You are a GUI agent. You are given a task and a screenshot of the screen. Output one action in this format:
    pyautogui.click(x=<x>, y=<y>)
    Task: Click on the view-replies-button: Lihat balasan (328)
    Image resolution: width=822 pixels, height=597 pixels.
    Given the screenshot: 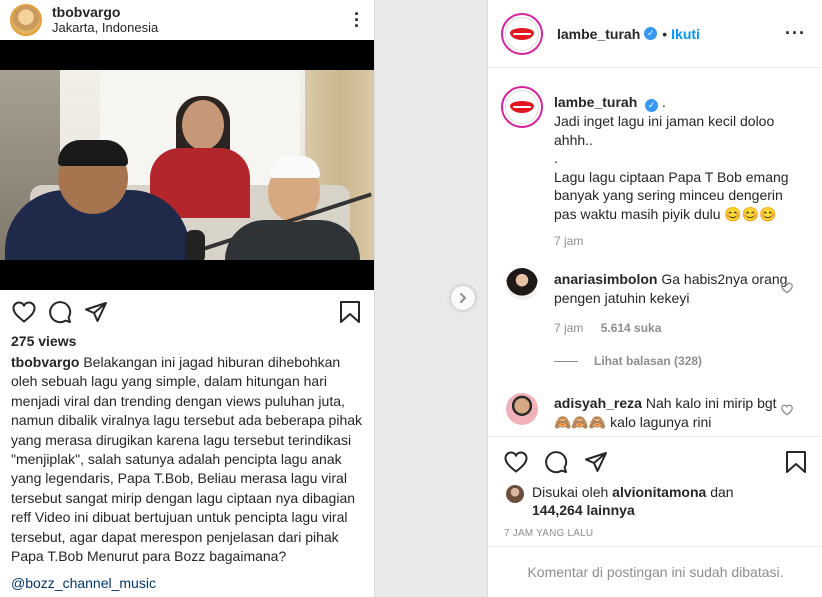 What is the action you would take?
    pyautogui.click(x=628, y=361)
    